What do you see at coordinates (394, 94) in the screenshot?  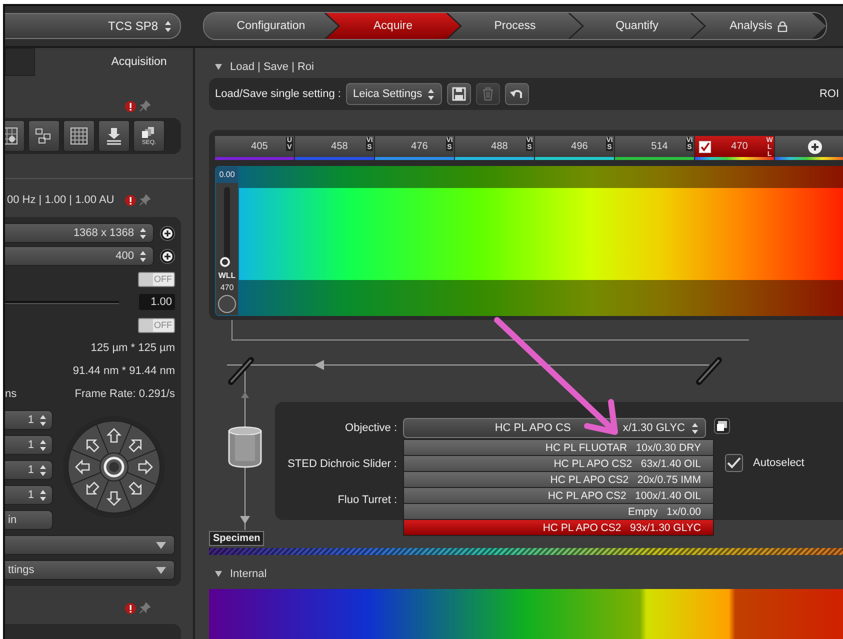 I see `select-field: Leica Settings` at bounding box center [394, 94].